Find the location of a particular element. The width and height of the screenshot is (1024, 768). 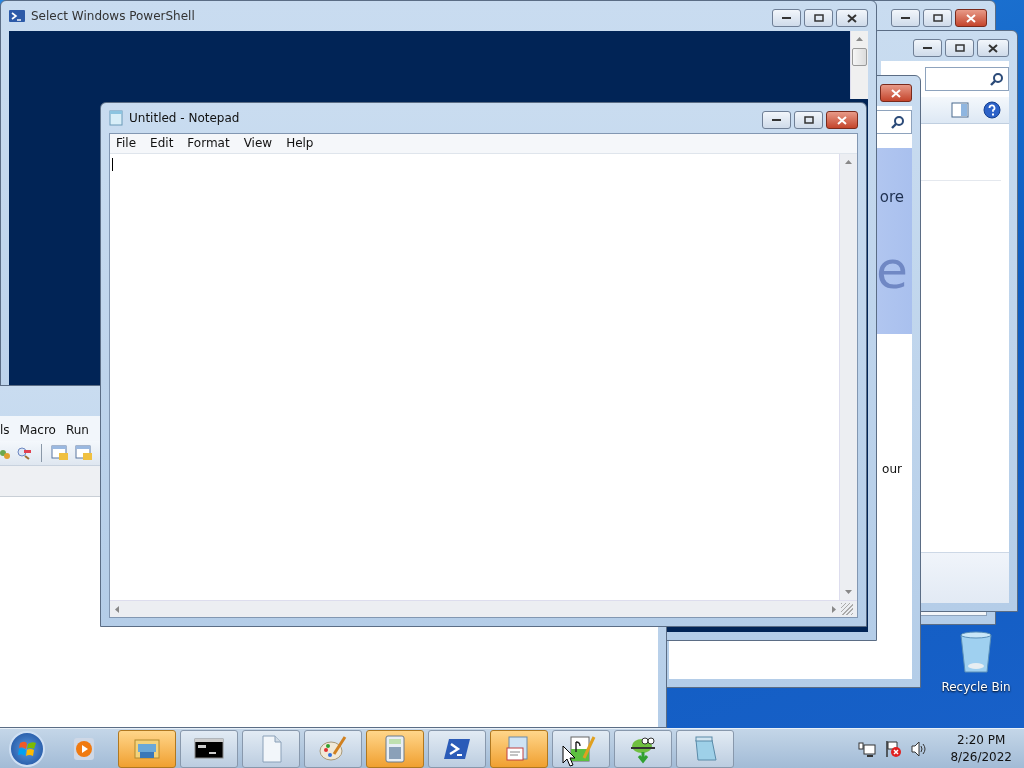

clock-time: 2:20 PM is located at coordinates (981, 740).